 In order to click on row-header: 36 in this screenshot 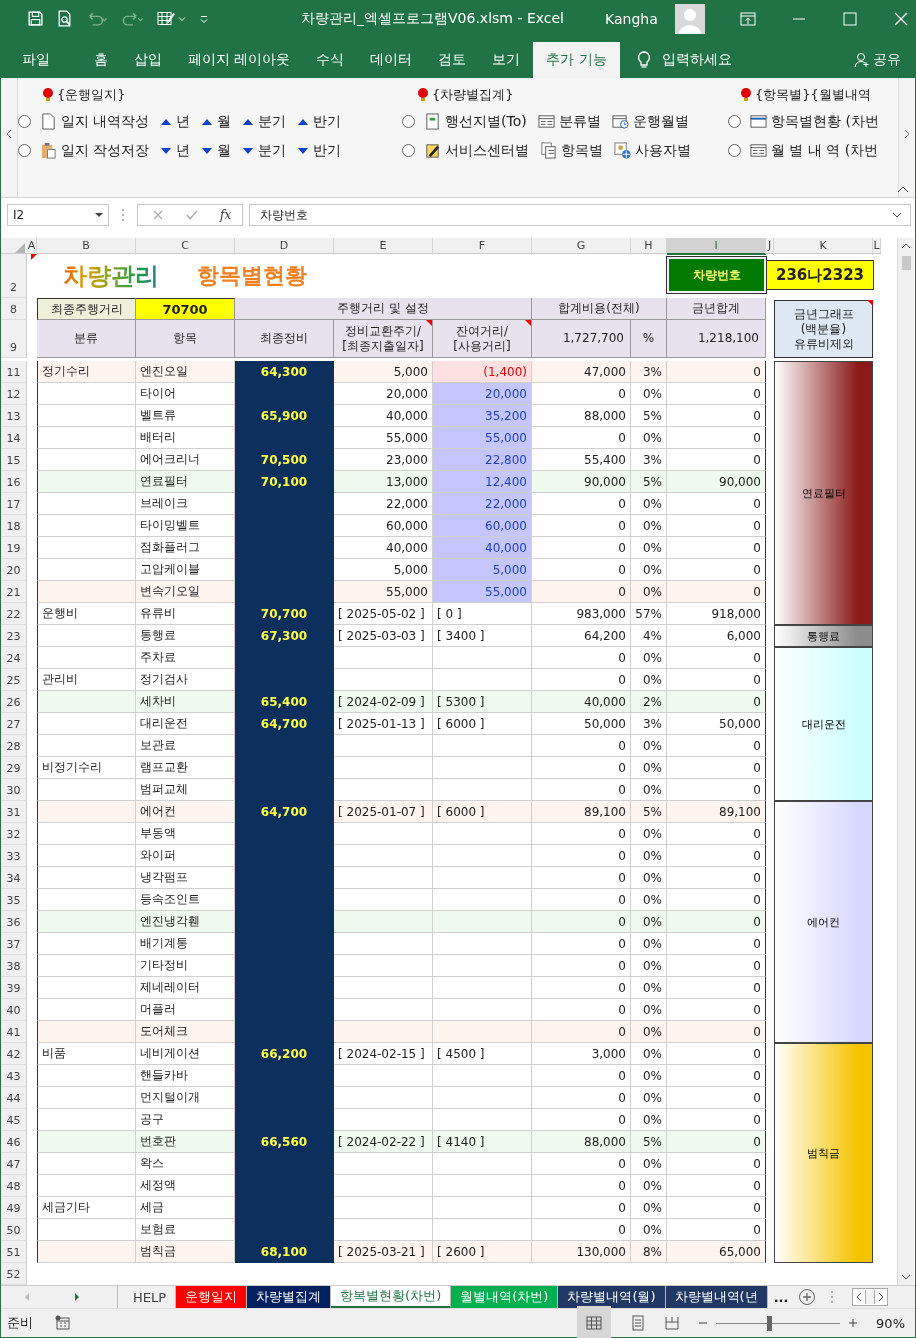, I will do `click(14, 922)`.